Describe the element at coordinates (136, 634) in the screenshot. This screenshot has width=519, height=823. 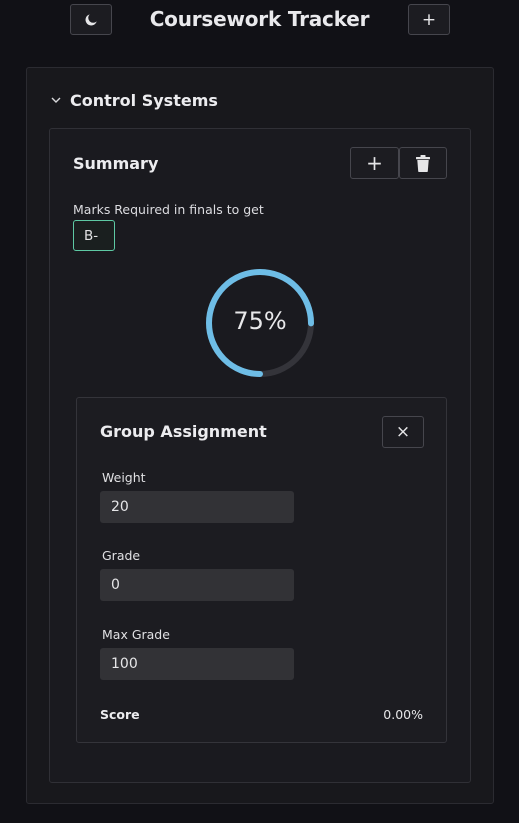
I see `max-grade-label: Max Grade` at that location.